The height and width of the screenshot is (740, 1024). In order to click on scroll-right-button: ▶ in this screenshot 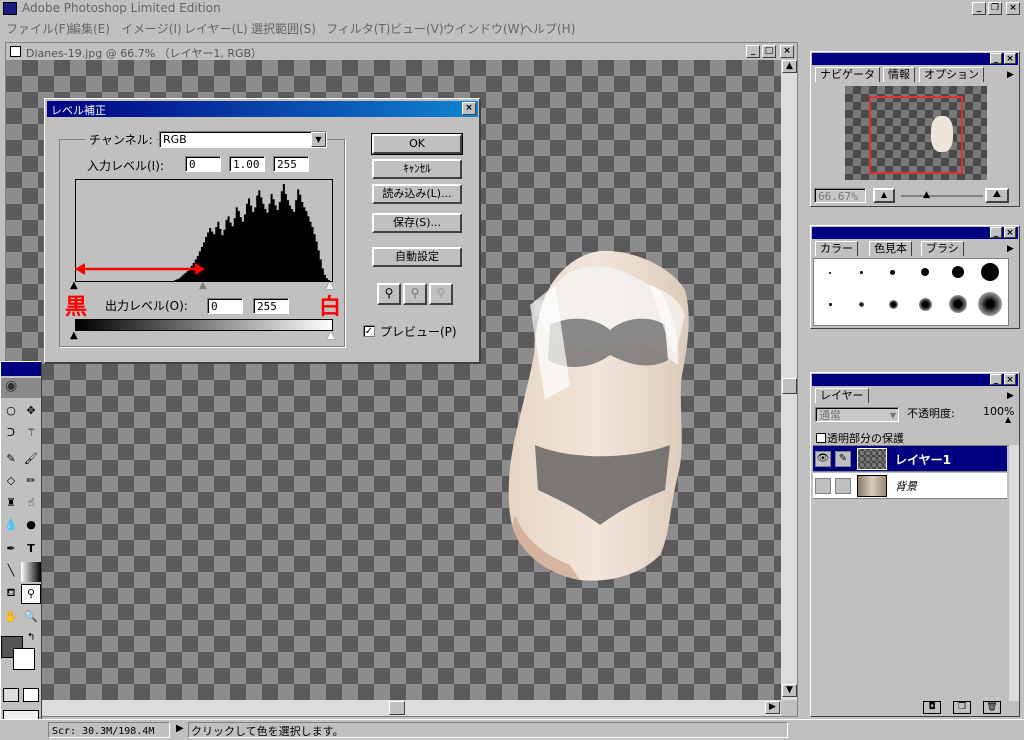, I will do `click(772, 707)`.